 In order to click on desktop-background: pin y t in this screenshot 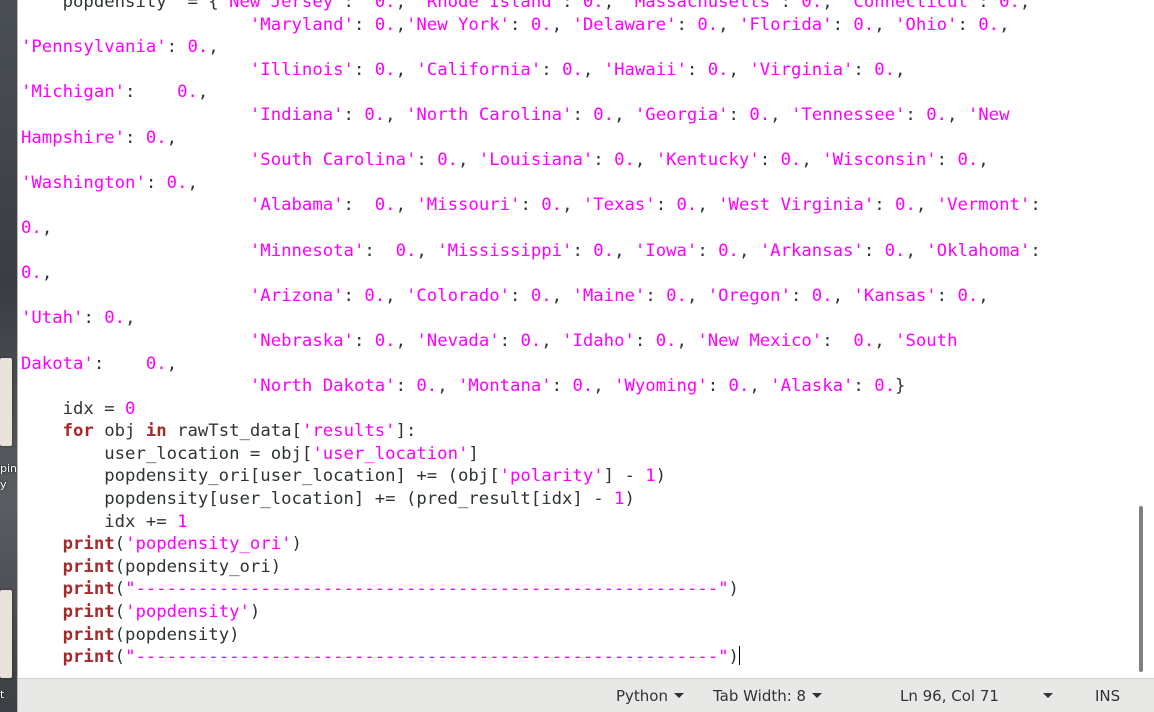, I will do `click(8, 356)`.